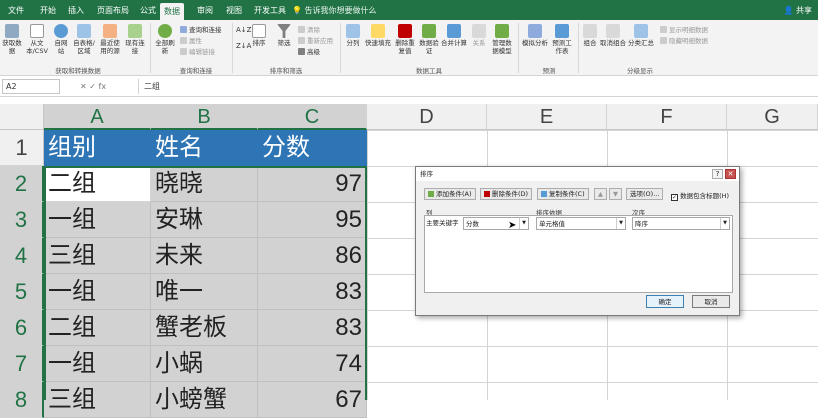 This screenshot has height=418, width=818. What do you see at coordinates (684, 30) in the screenshot?
I see `show-detail-button: 显示明细数据` at bounding box center [684, 30].